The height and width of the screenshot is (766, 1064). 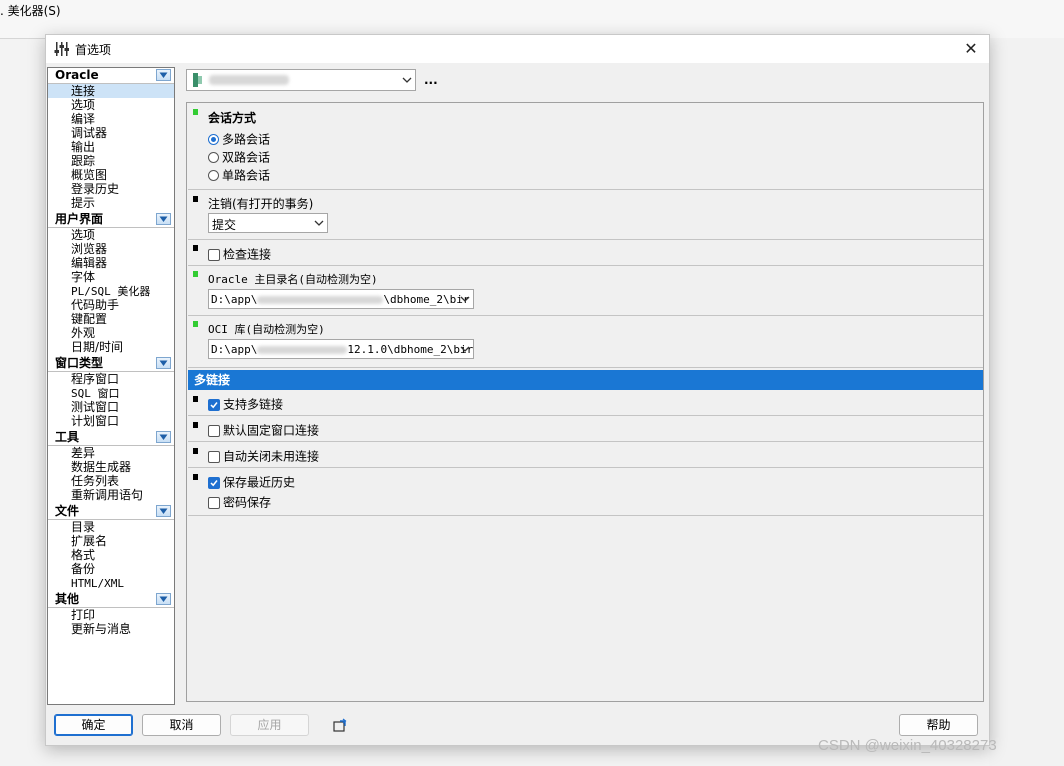 What do you see at coordinates (111, 555) in the screenshot?
I see `tree-item: 格式` at bounding box center [111, 555].